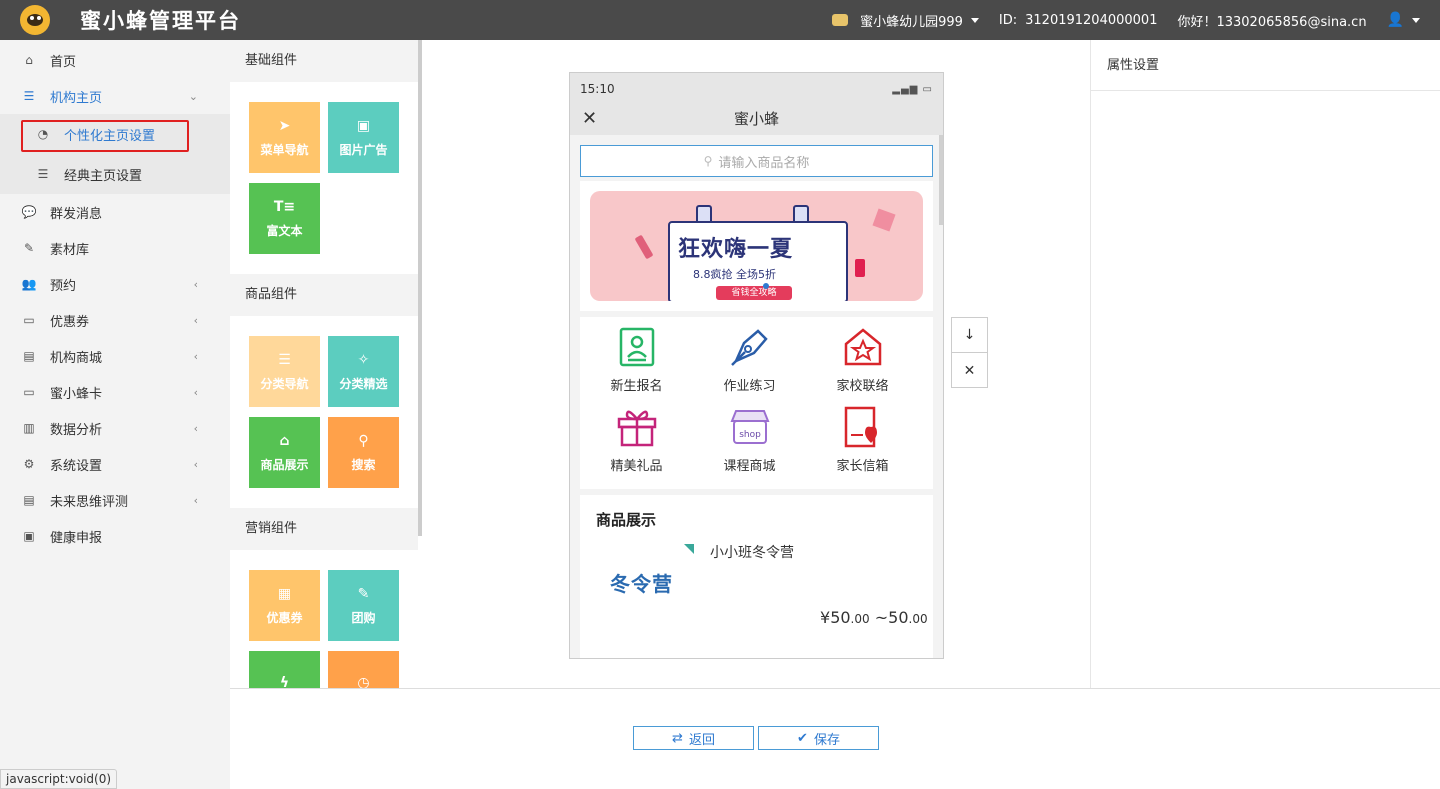  What do you see at coordinates (1008, 20) in the screenshot?
I see `org-id-label: ID:` at bounding box center [1008, 20].